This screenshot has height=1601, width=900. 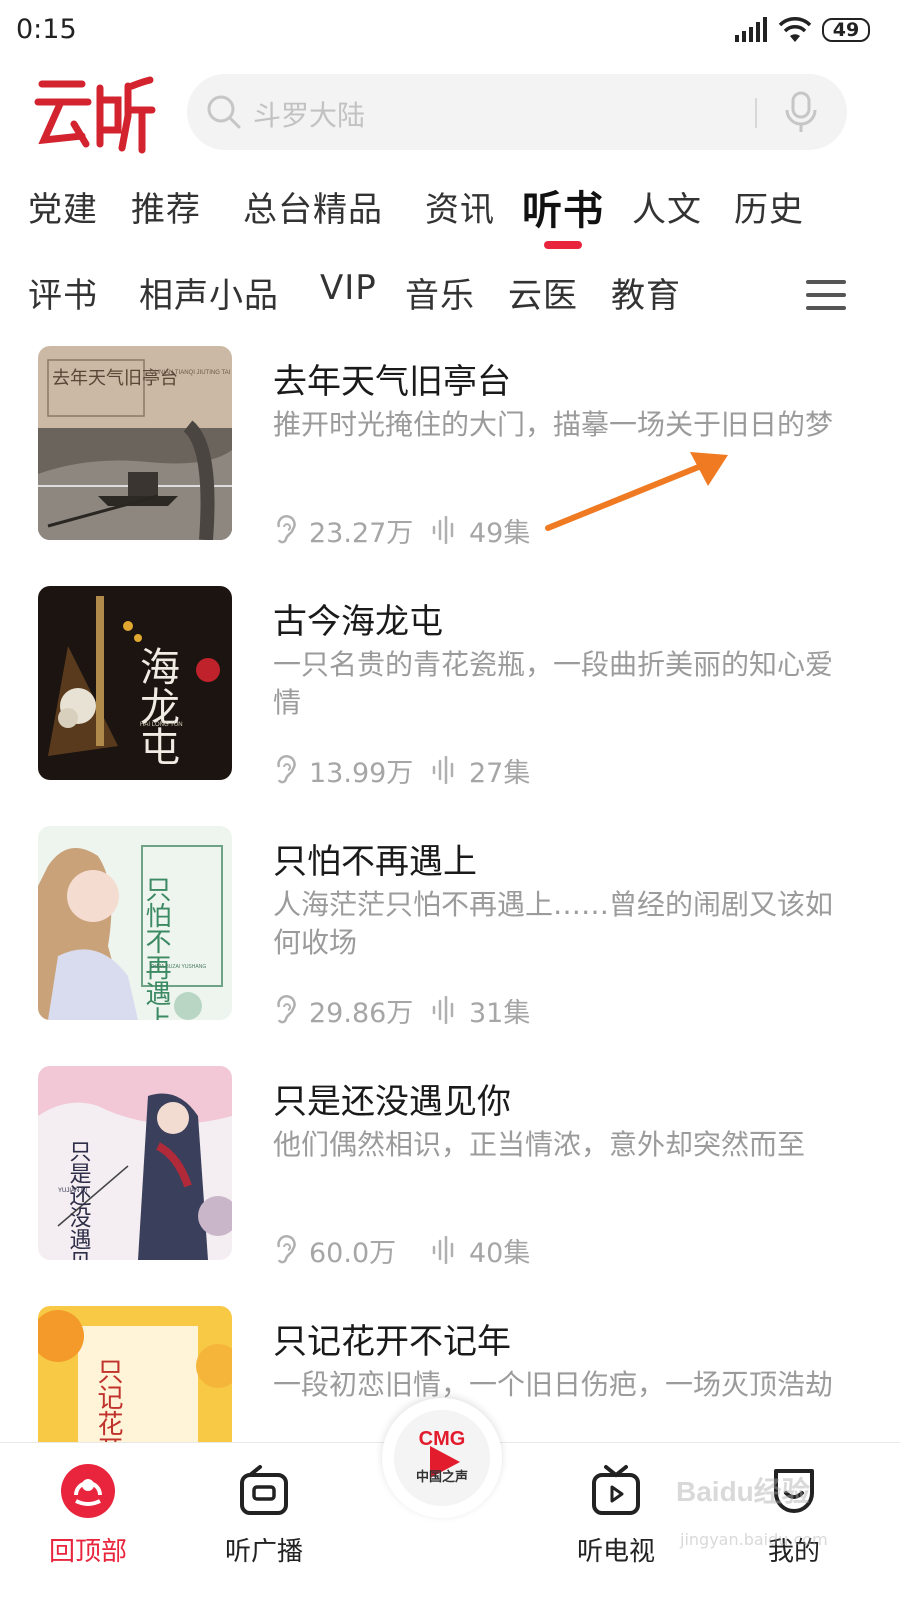 I want to click on search-icon, so click(x=224, y=112).